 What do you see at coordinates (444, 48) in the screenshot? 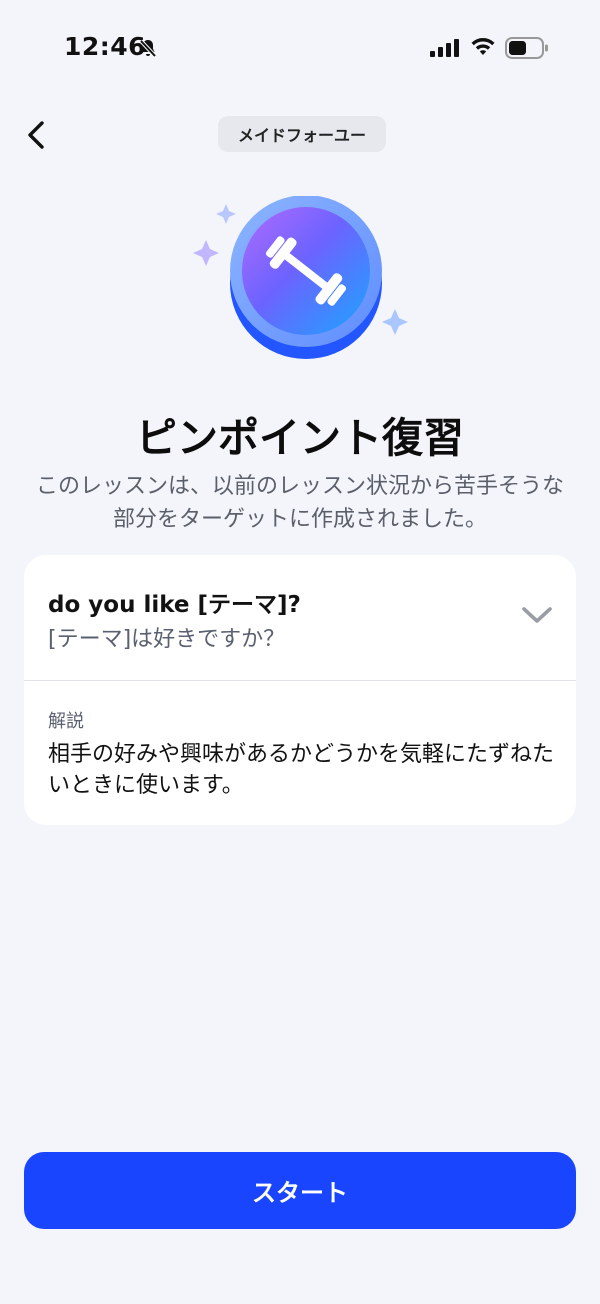
I see `cellular-signal-icon` at bounding box center [444, 48].